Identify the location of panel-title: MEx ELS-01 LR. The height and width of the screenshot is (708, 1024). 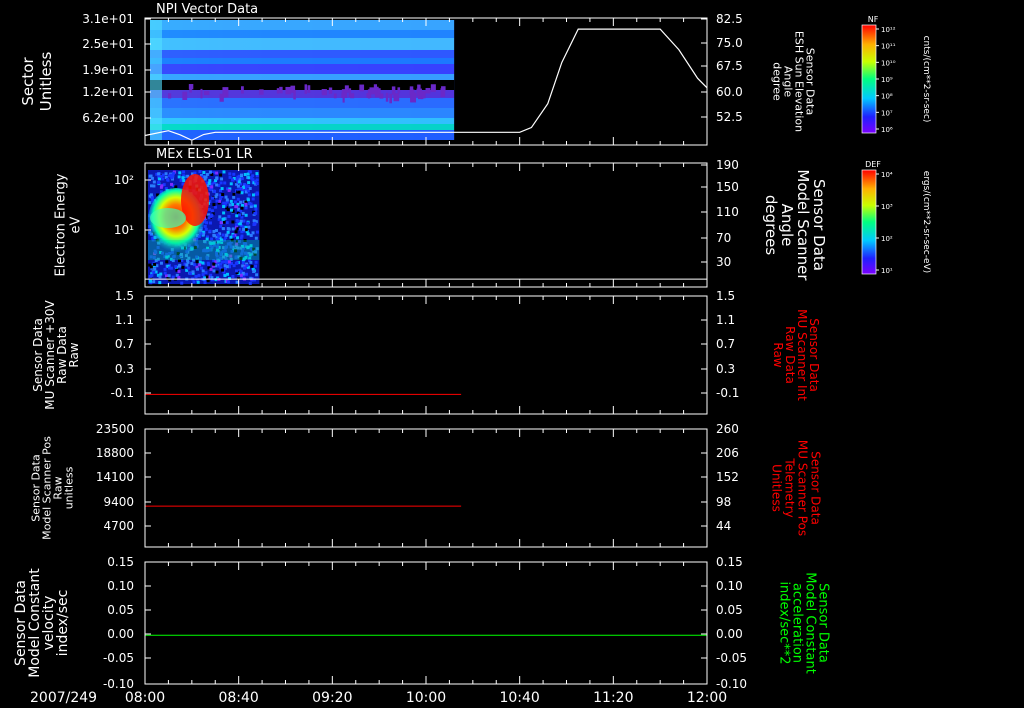
(204, 154).